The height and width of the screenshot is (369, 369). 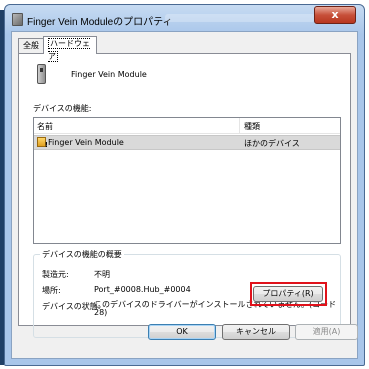 I want to click on location-label: 場所:, so click(x=51, y=290).